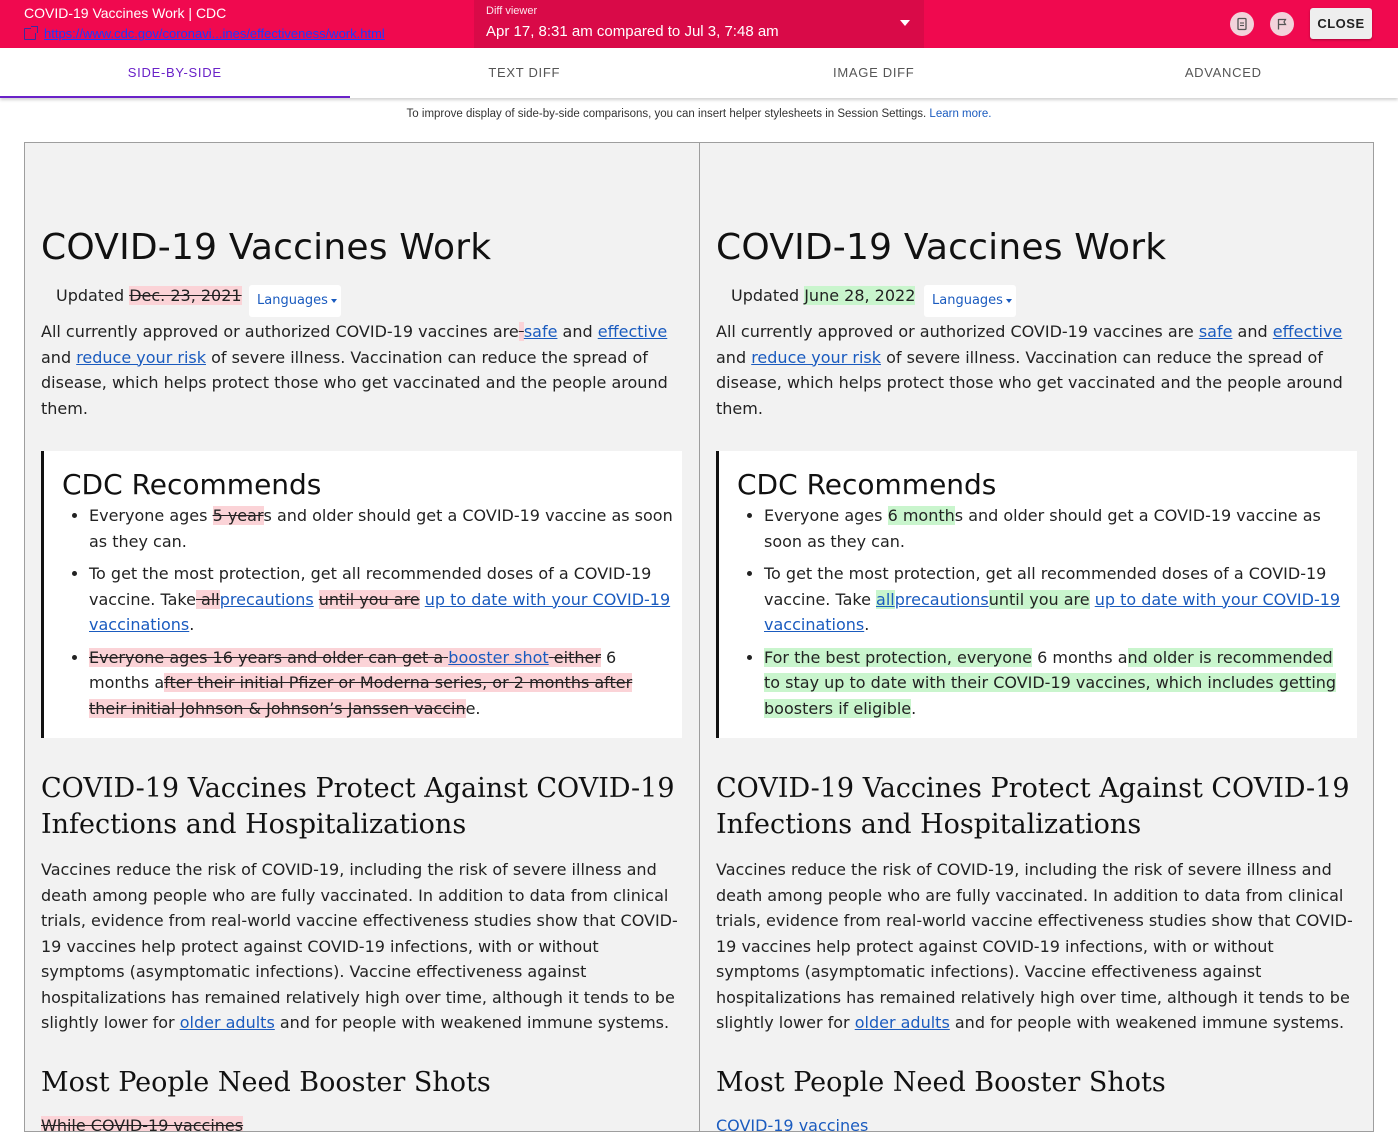  I want to click on deleted-text: either, so click(577, 657).